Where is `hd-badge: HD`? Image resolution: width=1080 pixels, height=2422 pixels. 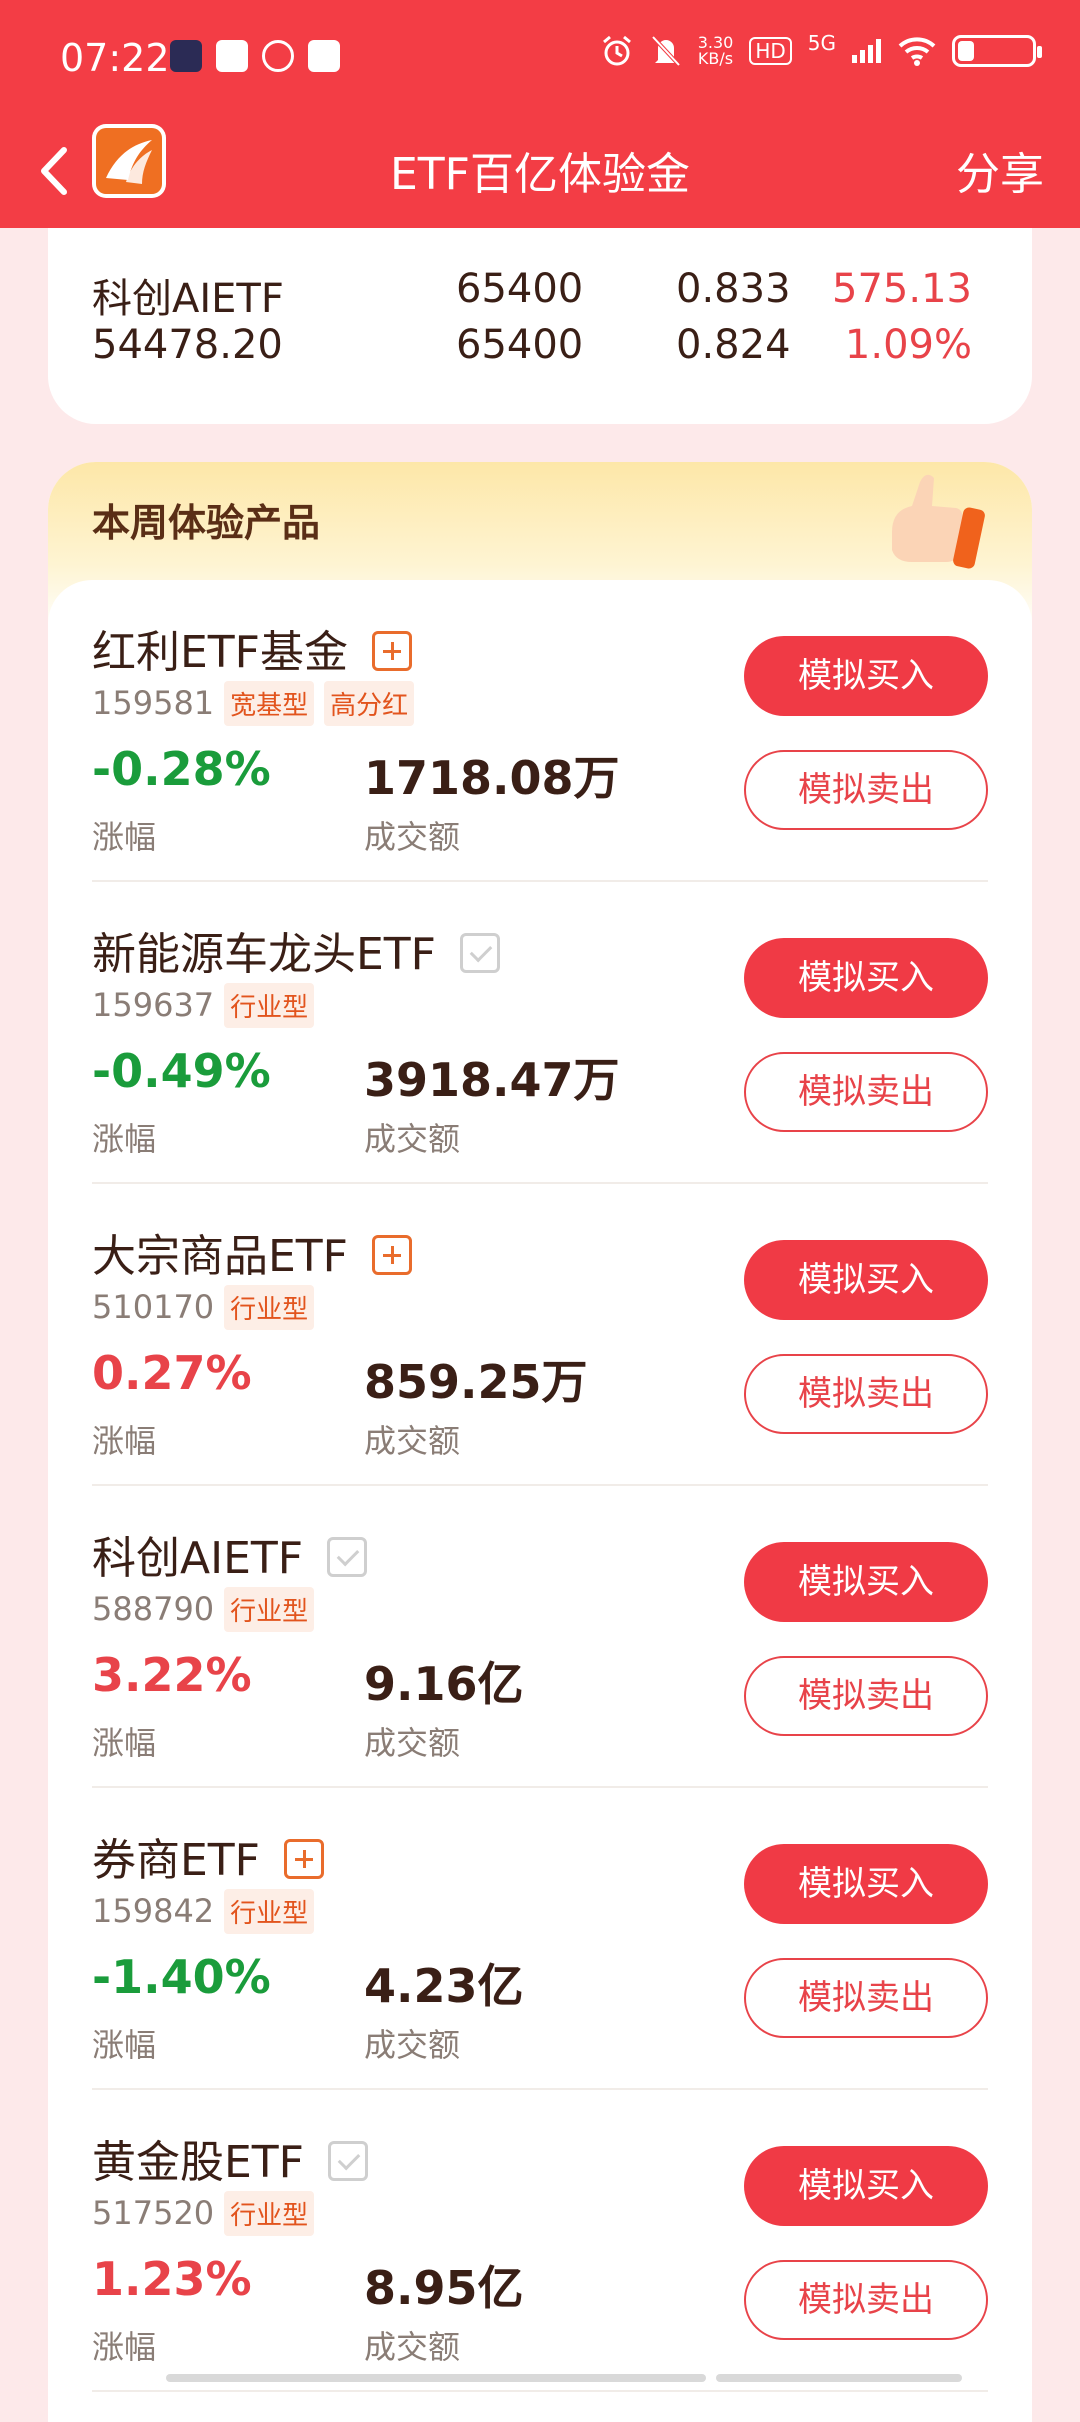 hd-badge: HD is located at coordinates (770, 51).